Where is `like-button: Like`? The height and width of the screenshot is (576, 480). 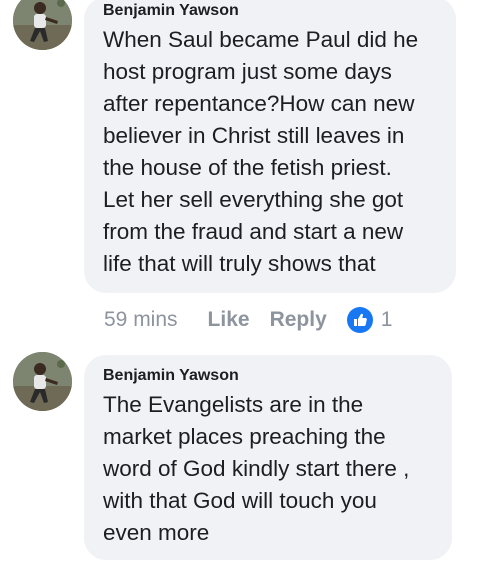
like-button: Like is located at coordinates (229, 320).